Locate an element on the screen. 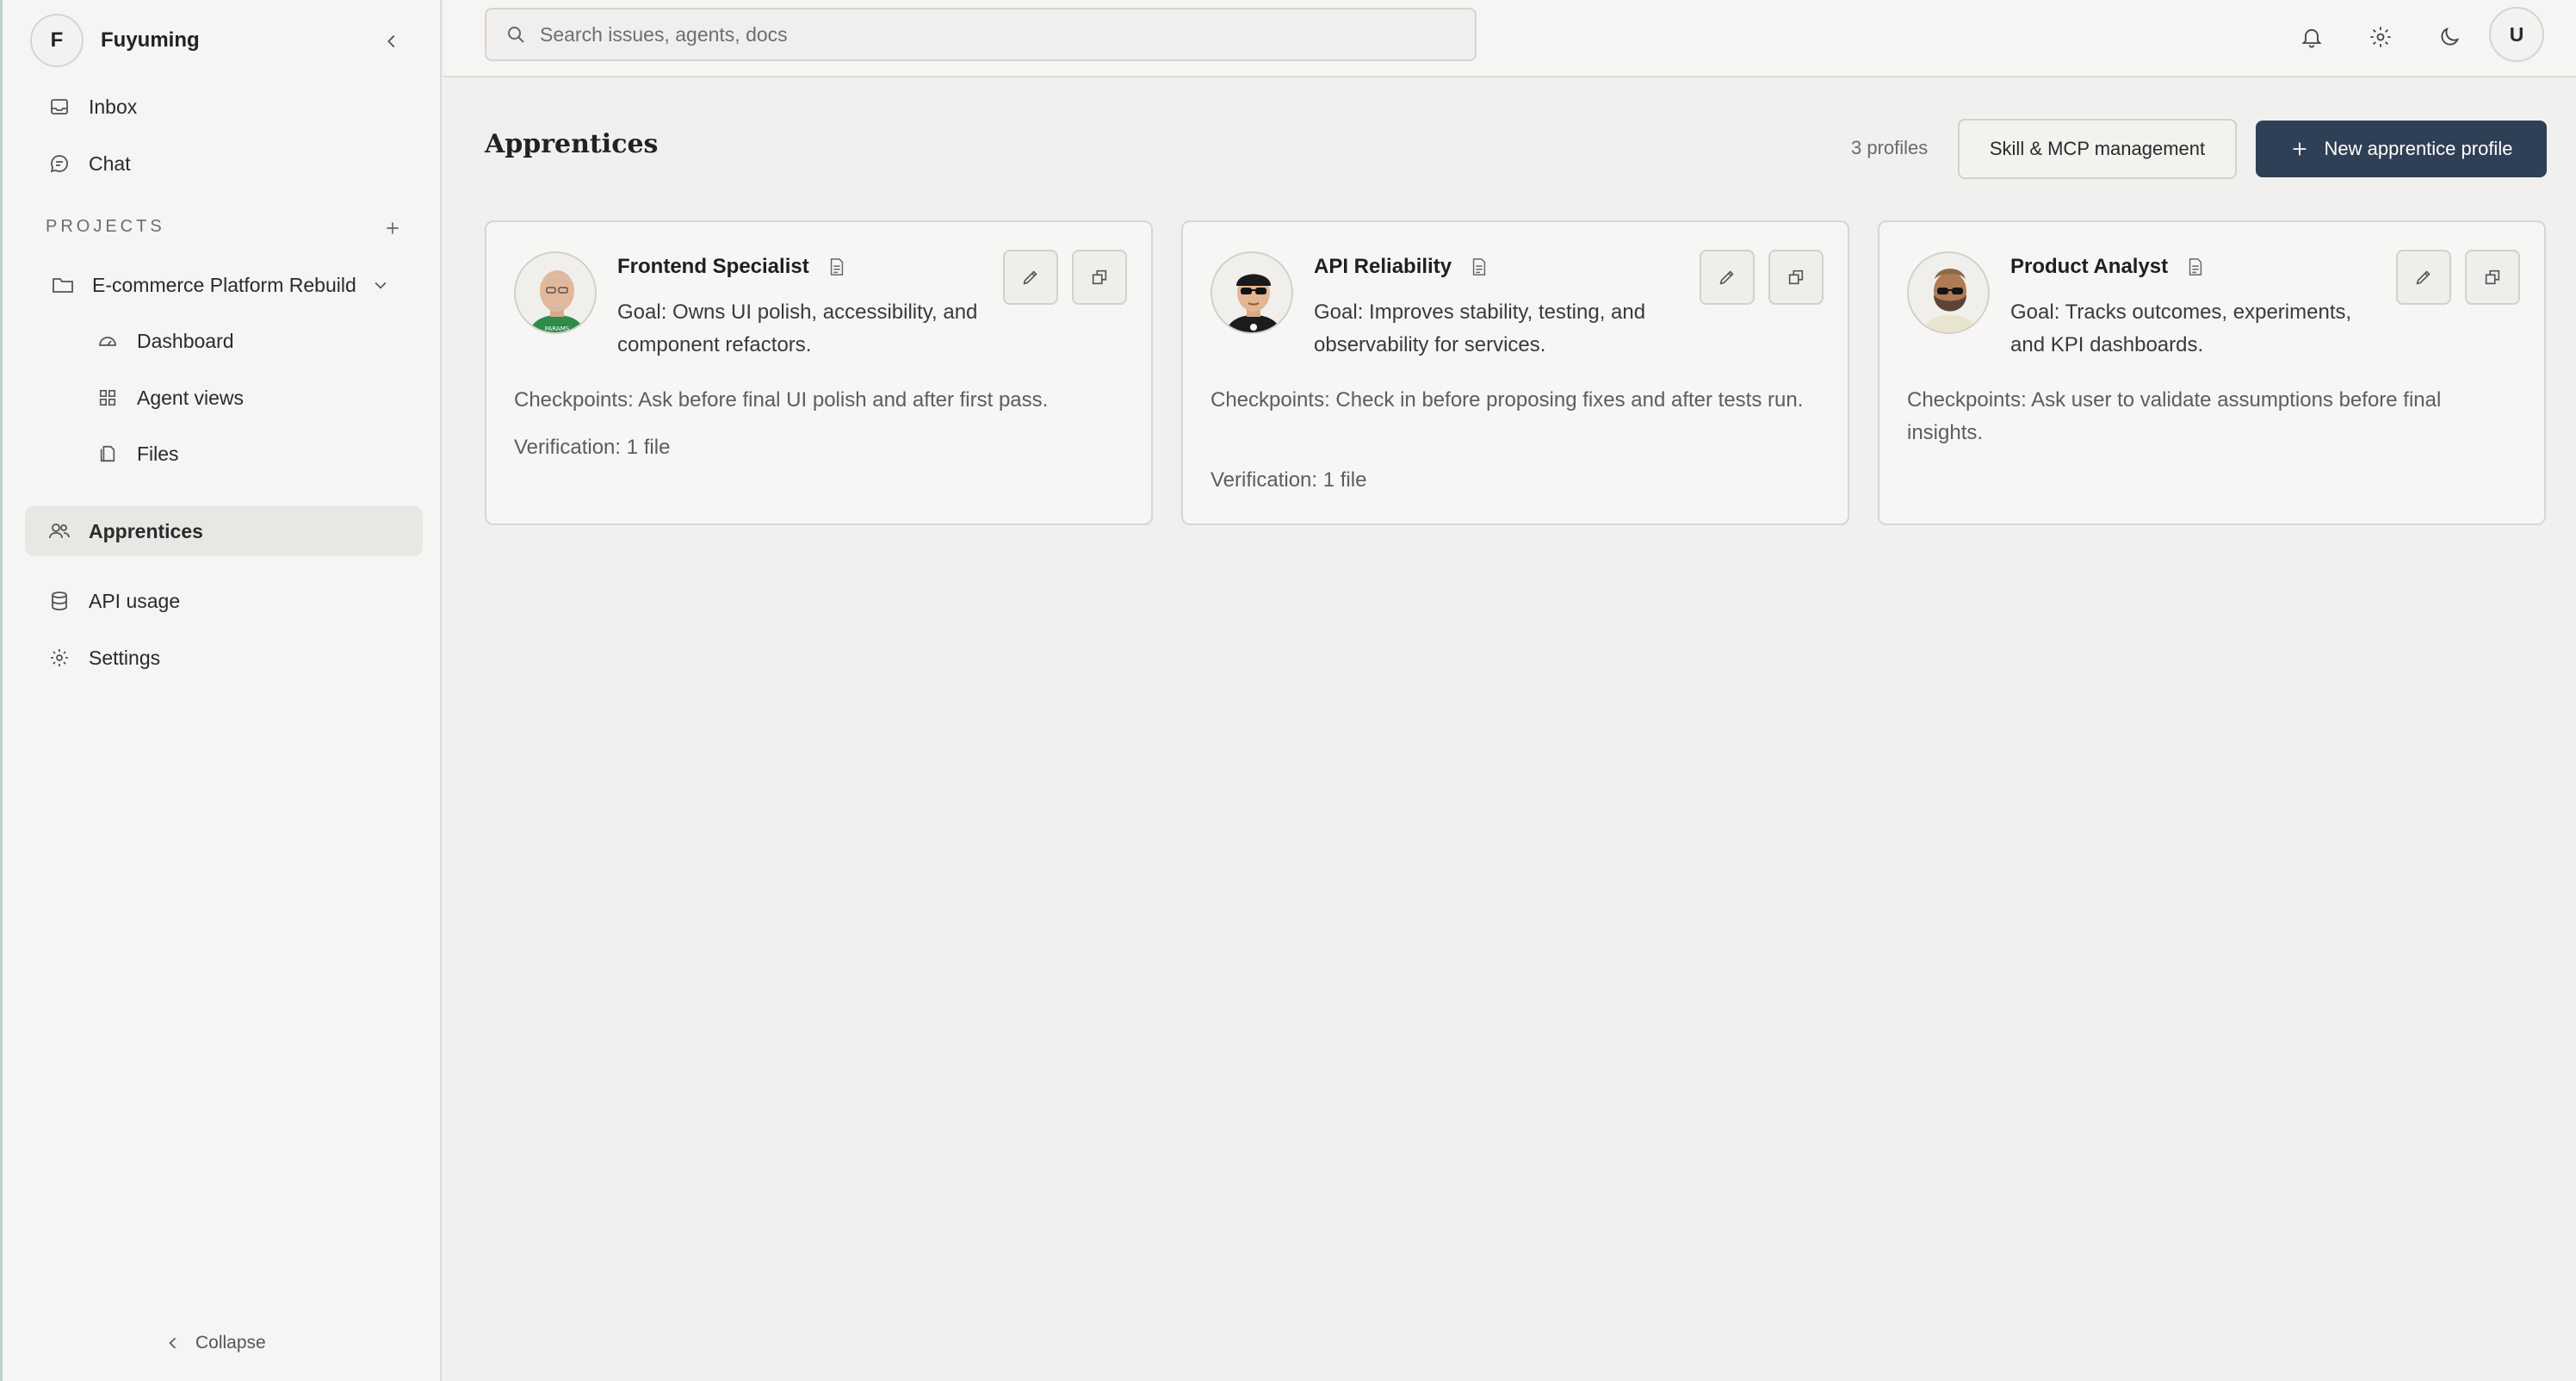  projects-heading: PROJECTS is located at coordinates (106, 227).